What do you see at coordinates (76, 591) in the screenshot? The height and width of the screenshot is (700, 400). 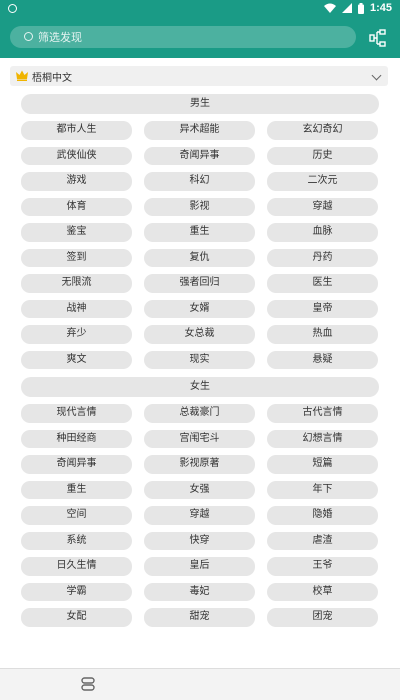 I see `tag-chip: 学霸` at bounding box center [76, 591].